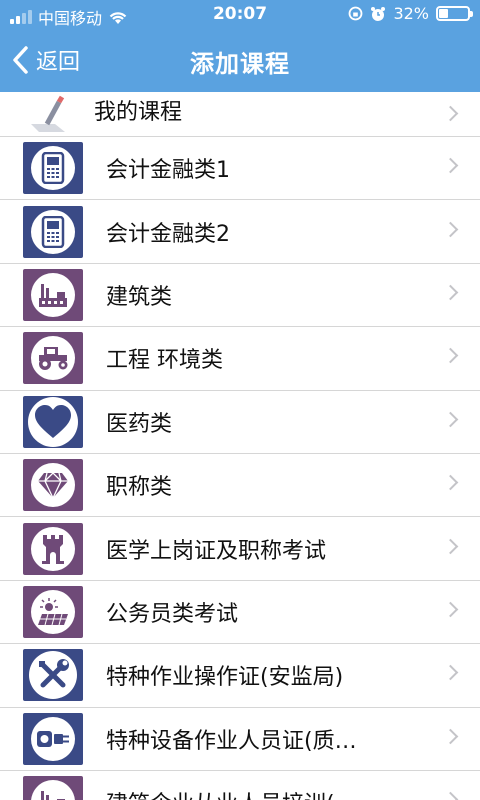 This screenshot has width=480, height=800. Describe the element at coordinates (454, 13) in the screenshot. I see `battery-icon` at that location.